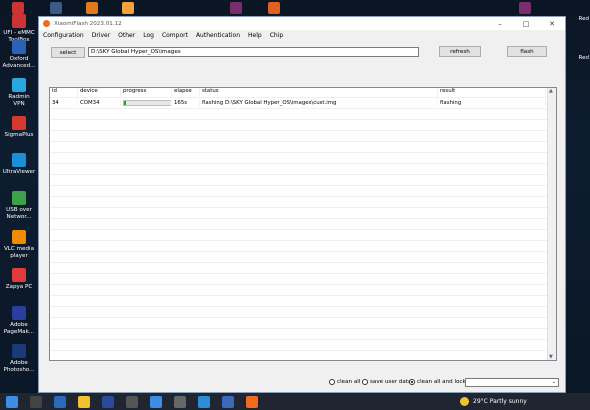  Describe the element at coordinates (276, 35) in the screenshot. I see `menu-chip: Chip` at that location.